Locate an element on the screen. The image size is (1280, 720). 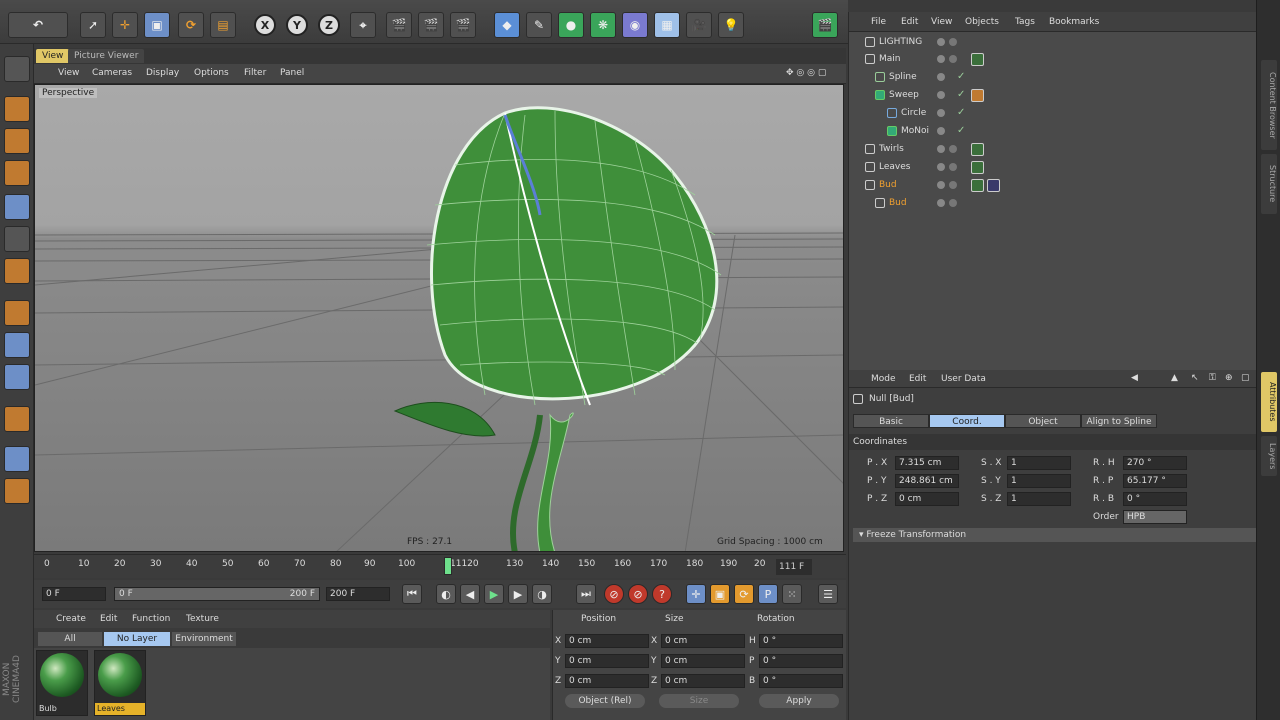
next-frame-button: ▶ is located at coordinates (518, 594).